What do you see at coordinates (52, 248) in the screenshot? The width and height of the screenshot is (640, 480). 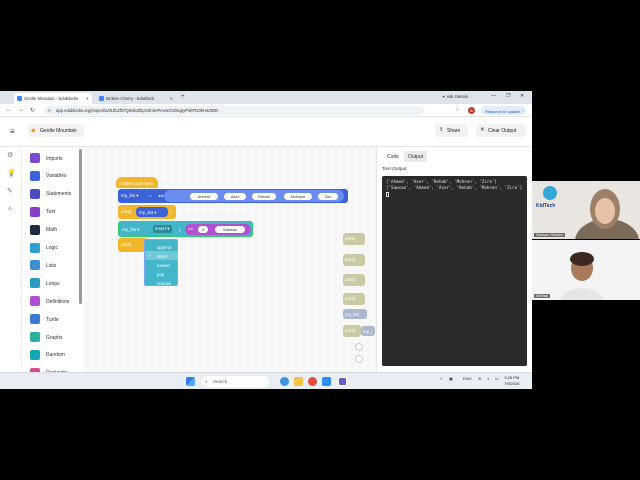 I see `category-label: Logic` at bounding box center [52, 248].